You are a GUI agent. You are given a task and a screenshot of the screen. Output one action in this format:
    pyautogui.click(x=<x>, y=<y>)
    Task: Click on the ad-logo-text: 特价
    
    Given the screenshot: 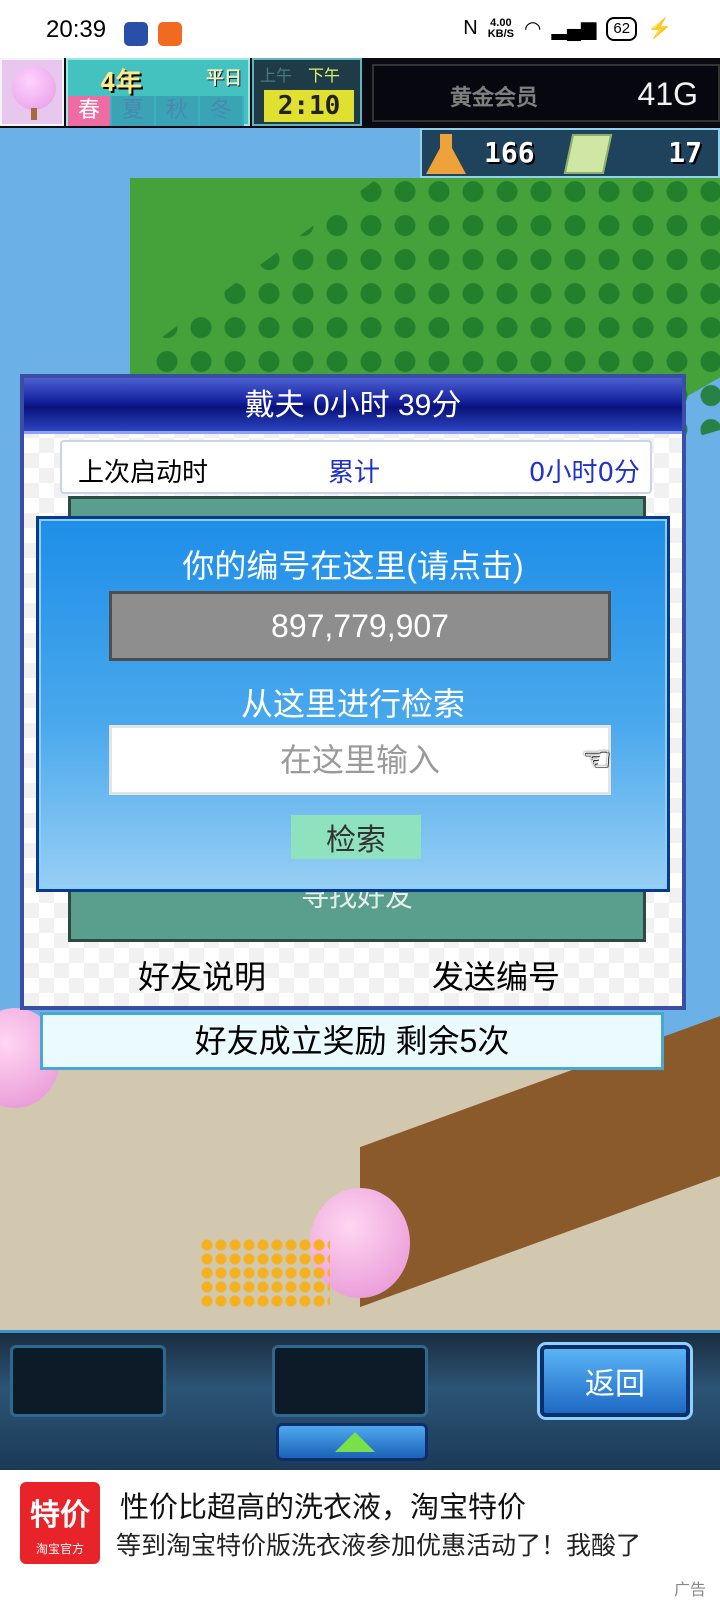 What is the action you would take?
    pyautogui.click(x=60, y=1515)
    